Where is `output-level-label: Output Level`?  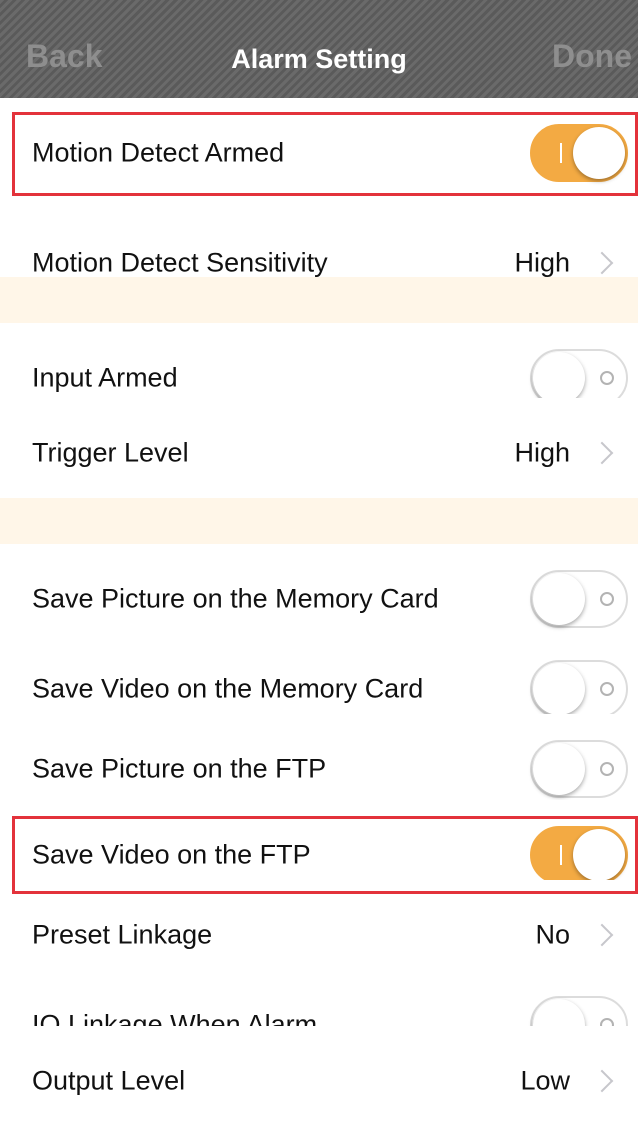
output-level-label: Output Level is located at coordinates (109, 1080).